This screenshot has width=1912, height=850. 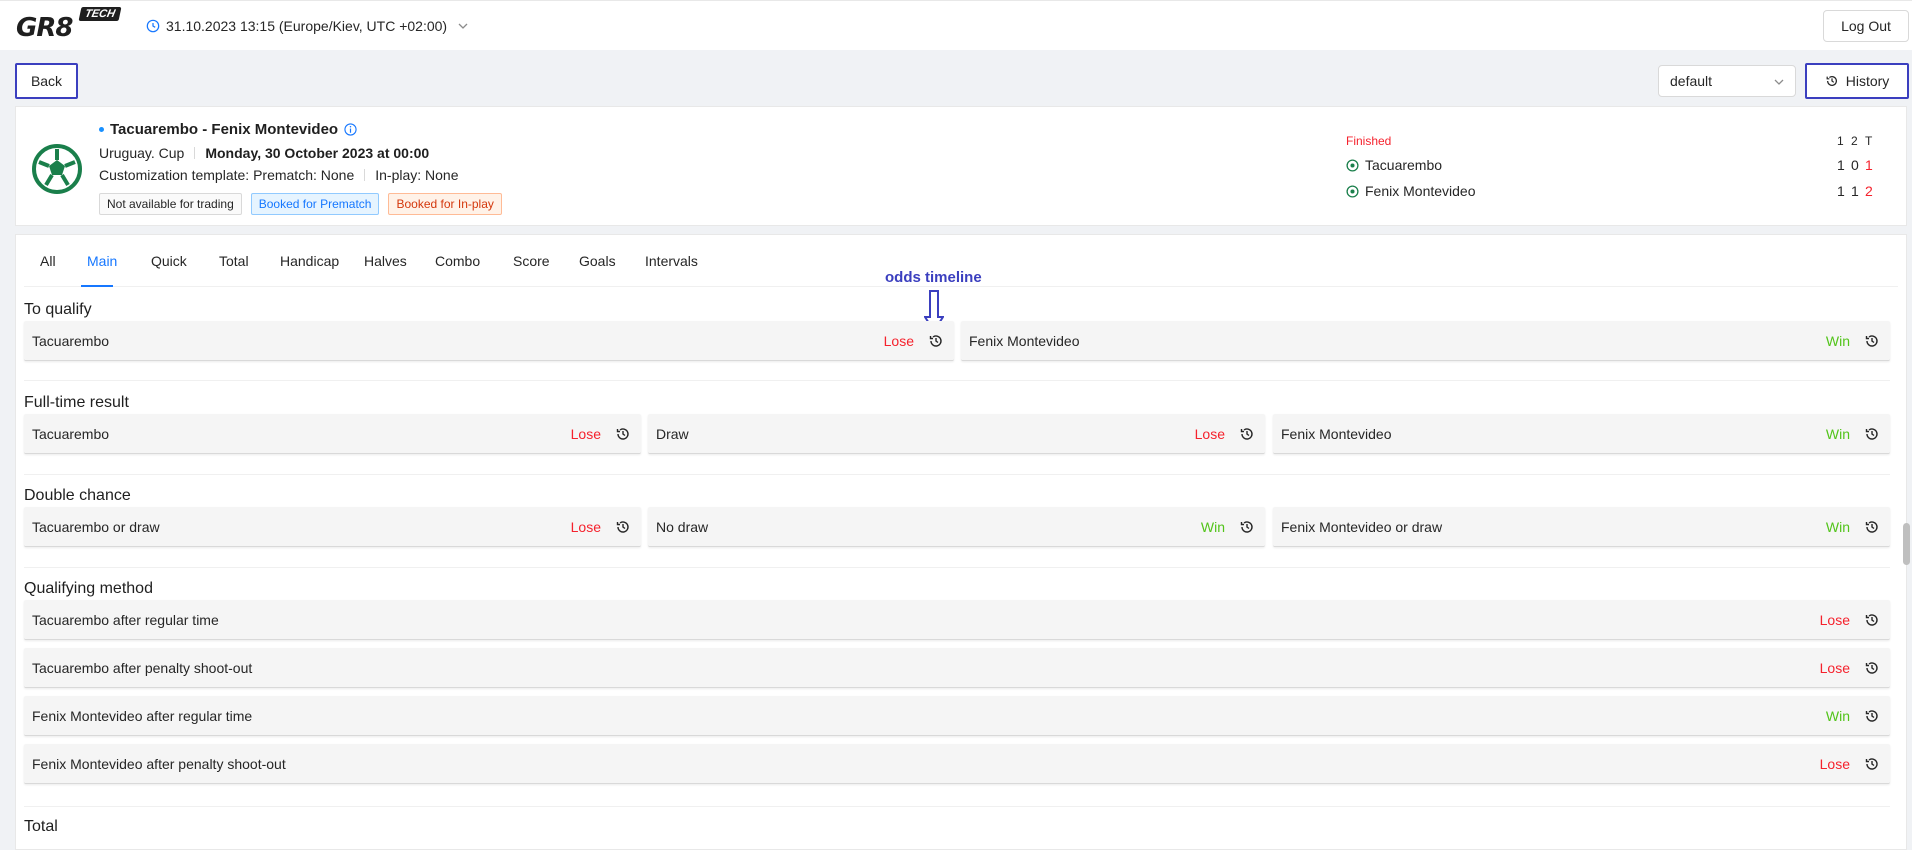 I want to click on market-title-total: Total, so click(x=41, y=826).